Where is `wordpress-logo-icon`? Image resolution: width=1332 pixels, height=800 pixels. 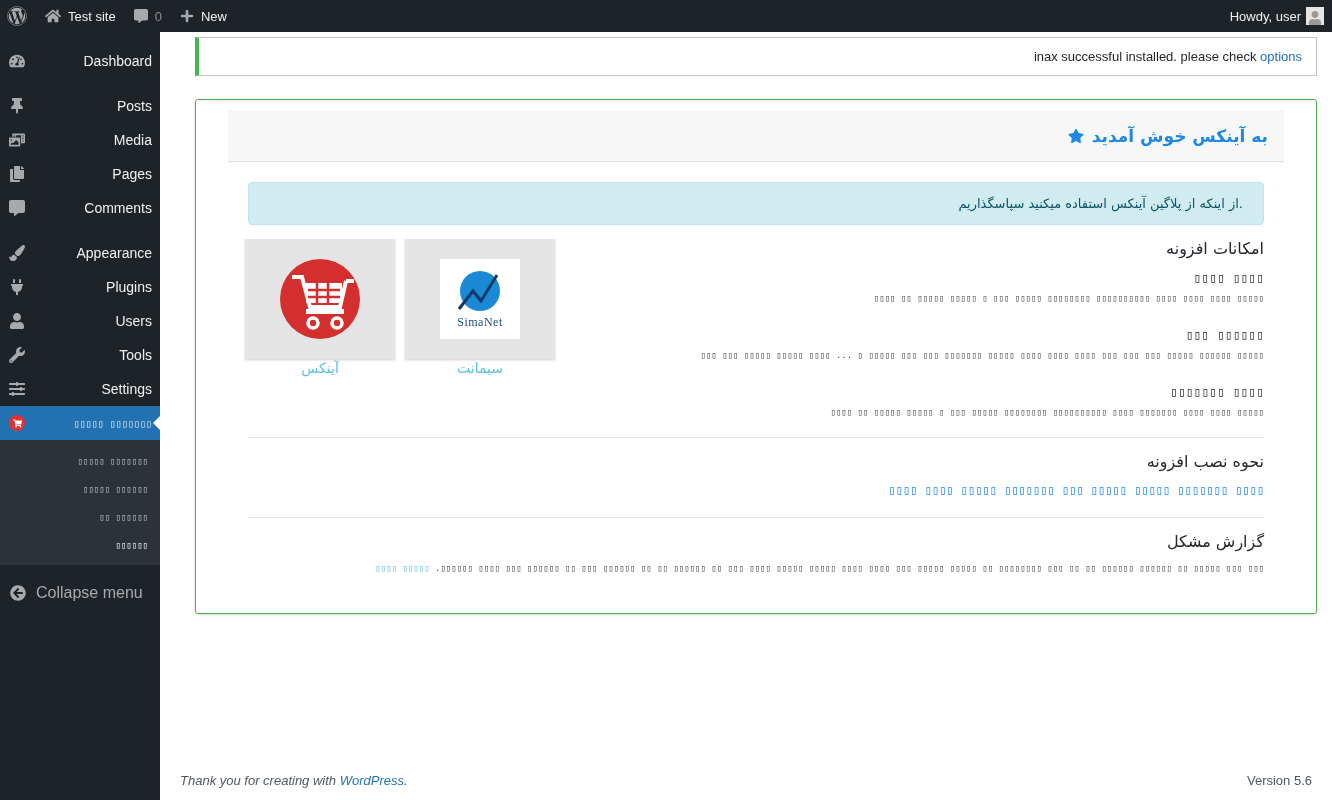
wordpress-logo-icon is located at coordinates (17, 16).